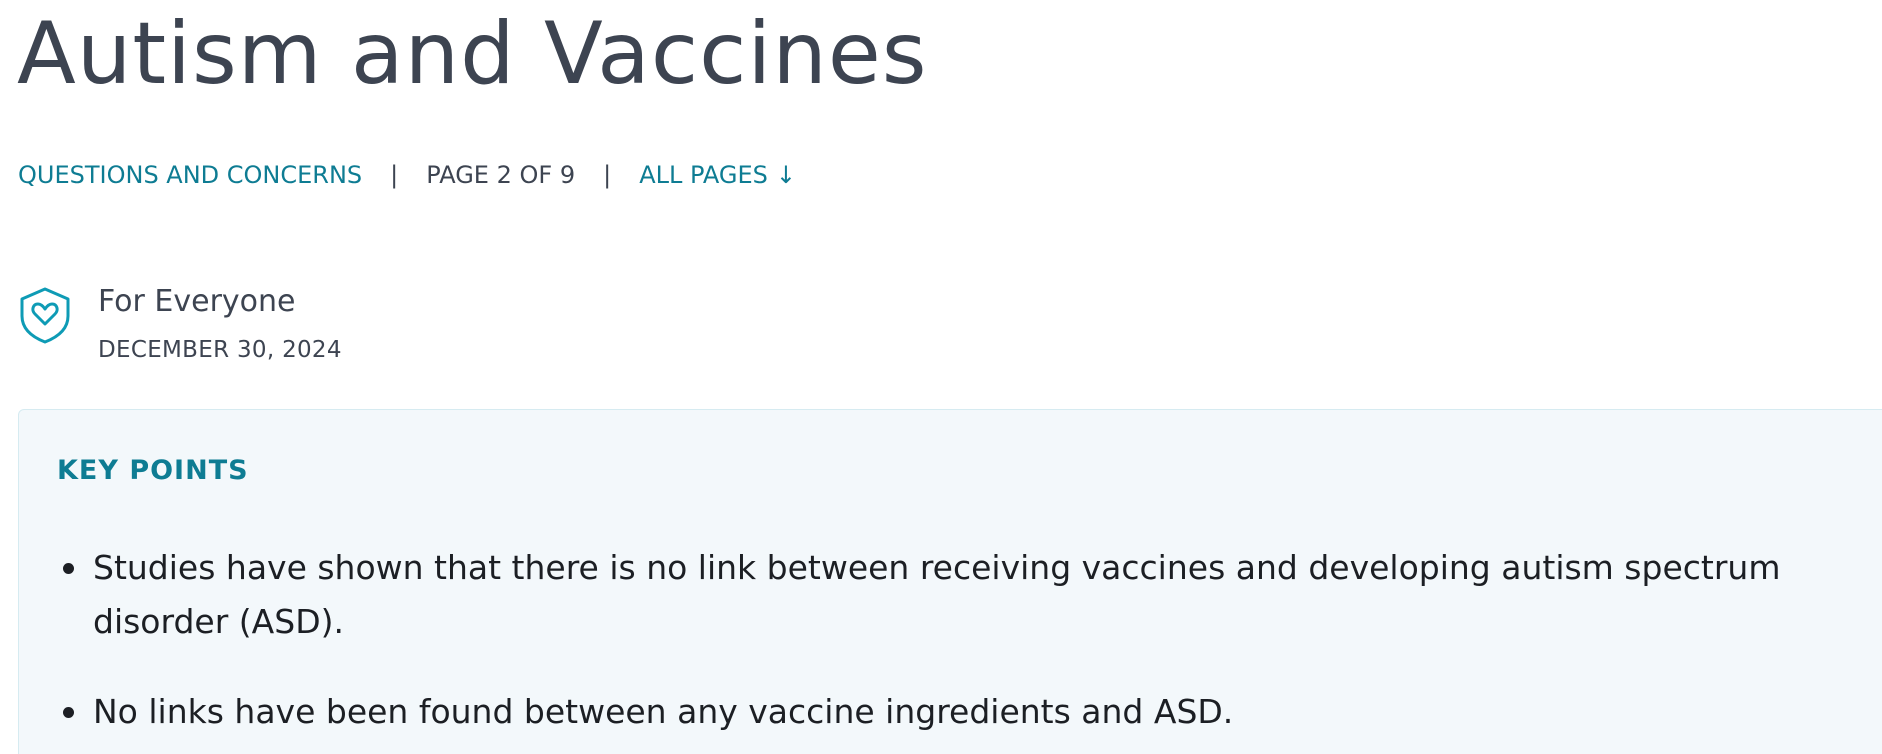 The image size is (1882, 754). What do you see at coordinates (45, 315) in the screenshot?
I see `shield-heart-icon` at bounding box center [45, 315].